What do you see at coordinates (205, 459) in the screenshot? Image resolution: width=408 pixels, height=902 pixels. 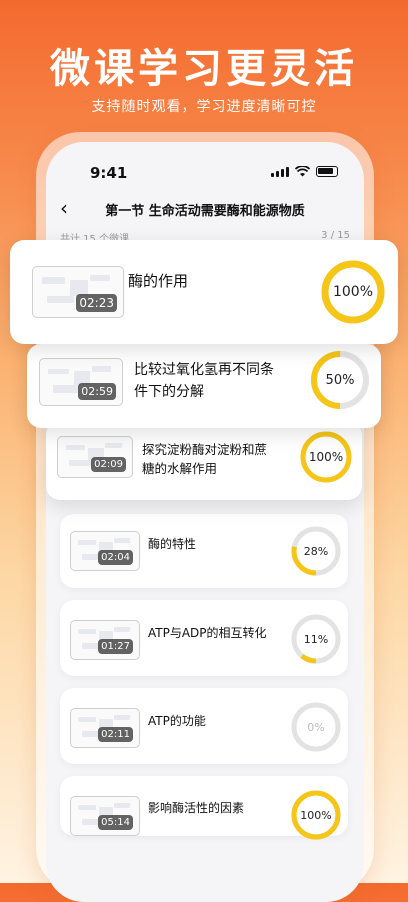 I see `lesson-title: 探究淀粉酶对淀粉和蔗糖的水解作用` at bounding box center [205, 459].